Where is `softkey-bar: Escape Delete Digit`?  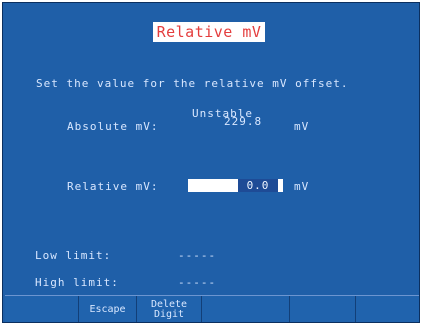 softkey-bar: Escape Delete Digit is located at coordinates (212, 308).